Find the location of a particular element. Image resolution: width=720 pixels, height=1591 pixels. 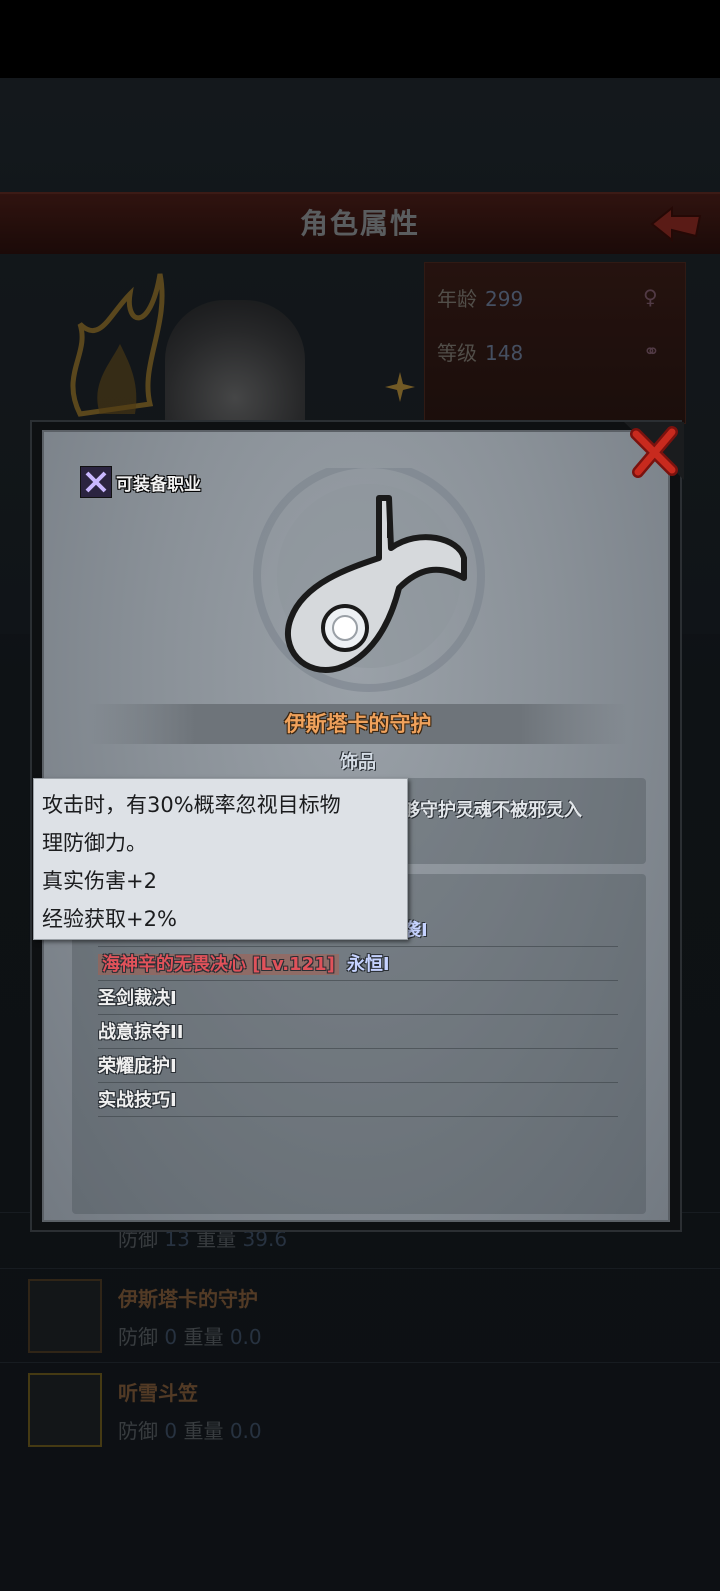

item-type: 饰品 is located at coordinates (358, 762).